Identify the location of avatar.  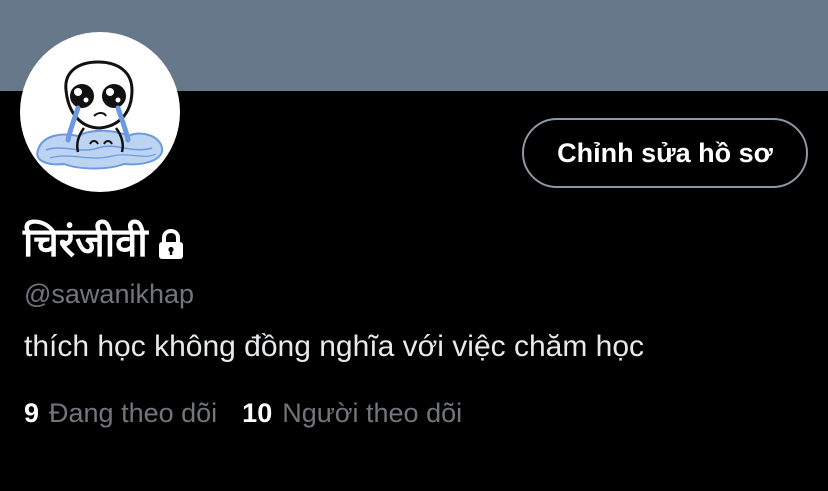
(100, 112).